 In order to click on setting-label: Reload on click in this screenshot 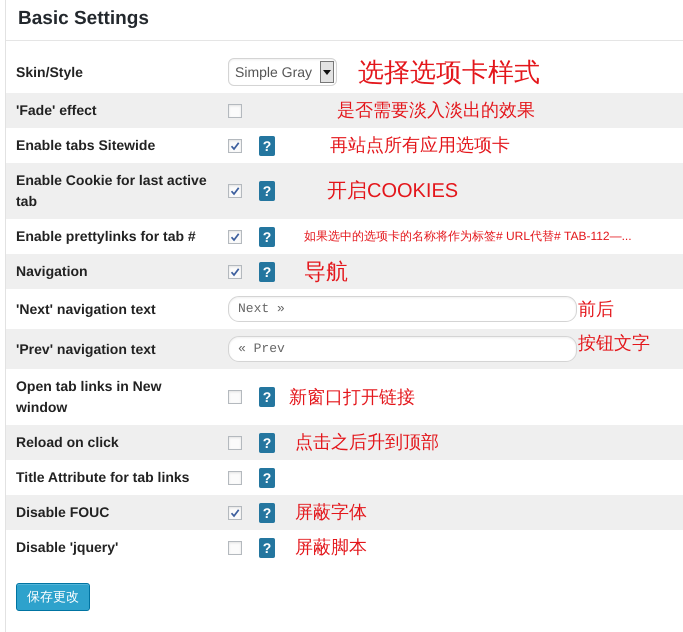, I will do `click(68, 442)`.